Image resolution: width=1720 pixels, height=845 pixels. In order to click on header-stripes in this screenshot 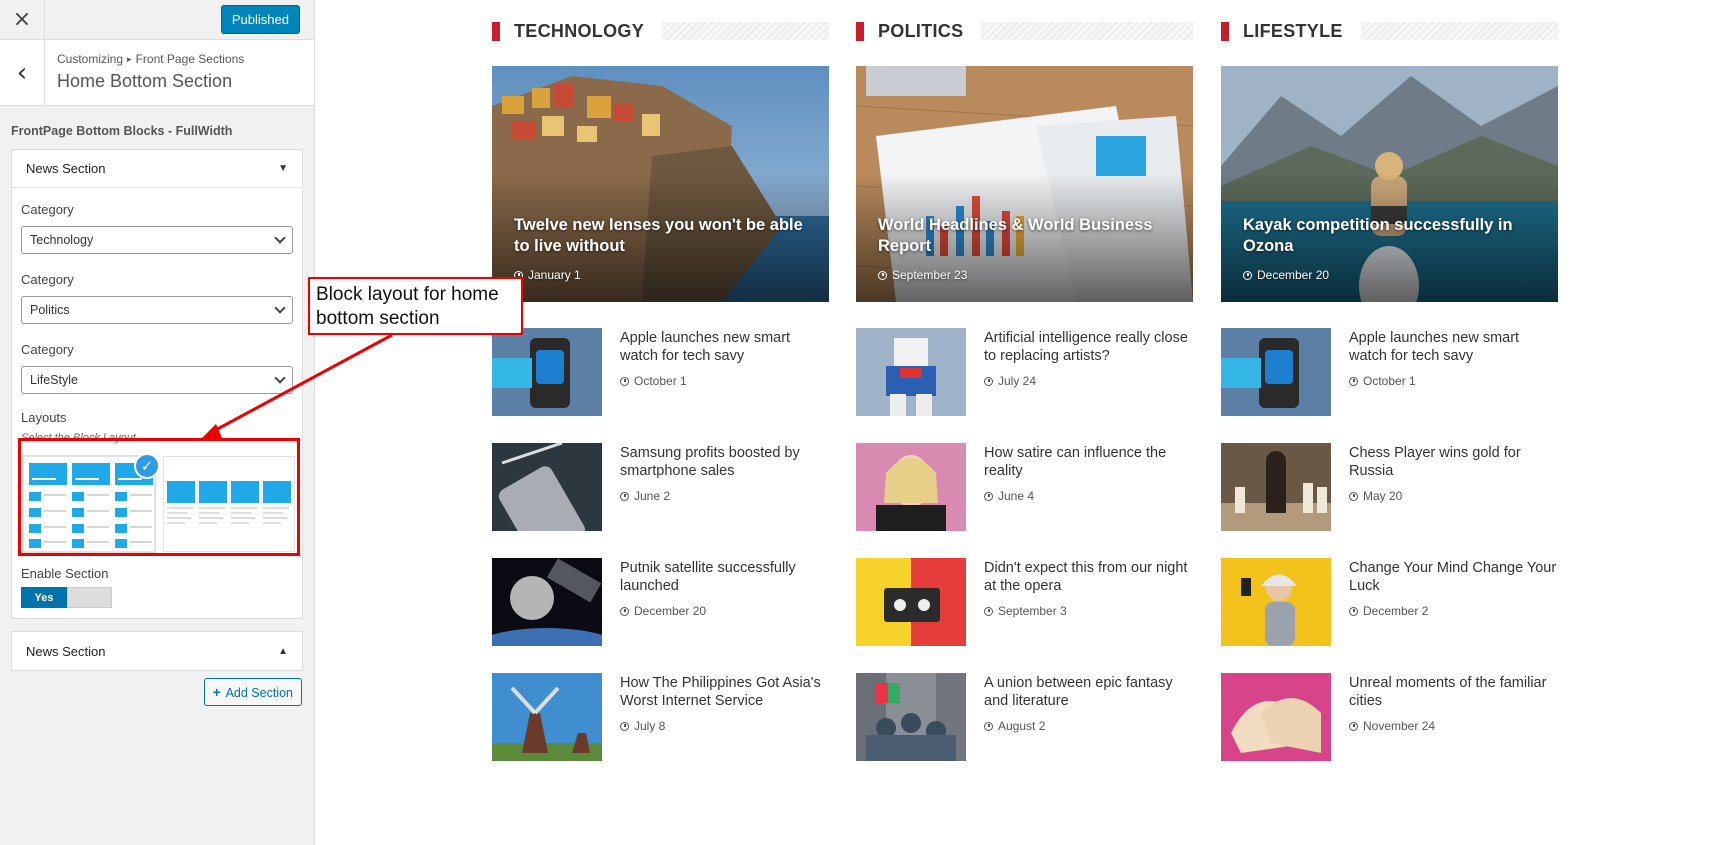, I will do `click(1459, 31)`.